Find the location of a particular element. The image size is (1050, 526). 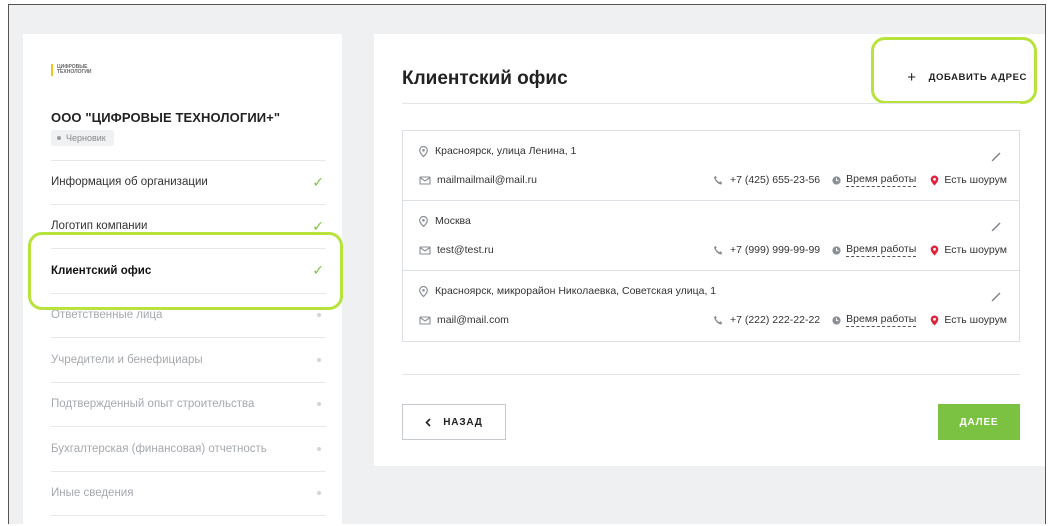

sidebar-item-label: Клиентский офис is located at coordinates (101, 270).